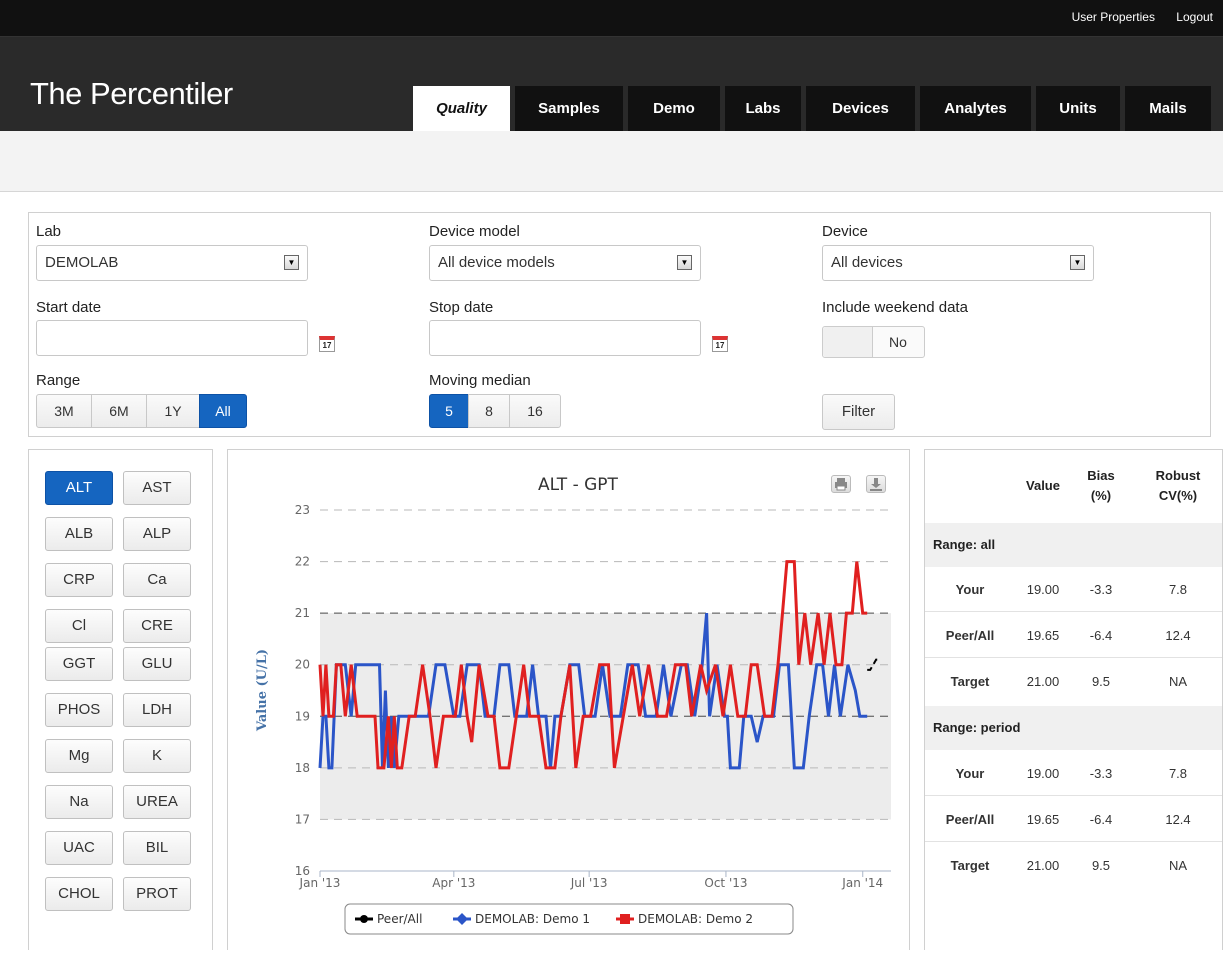  Describe the element at coordinates (1113, 17) in the screenshot. I see `user-properties-link: User Properties` at that location.